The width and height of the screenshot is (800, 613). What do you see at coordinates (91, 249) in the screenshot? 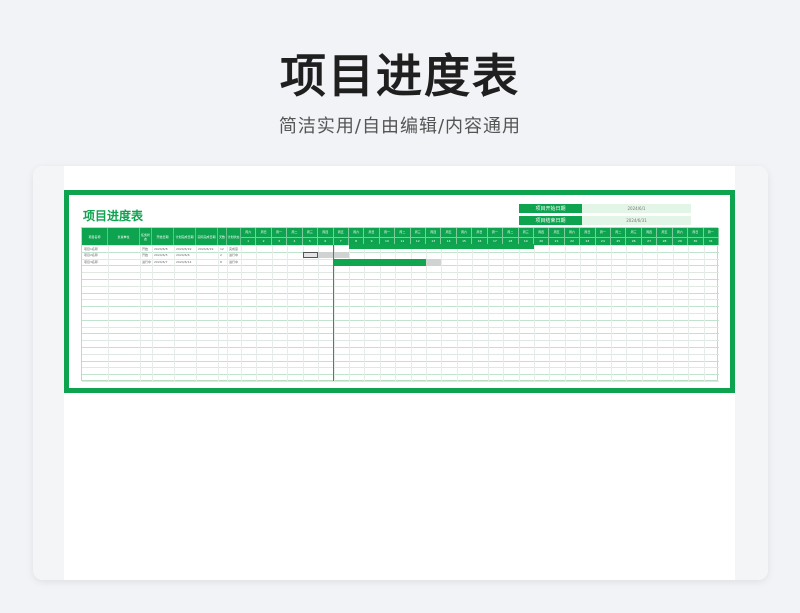
I see `table-cell: 项目1名称` at bounding box center [91, 249].